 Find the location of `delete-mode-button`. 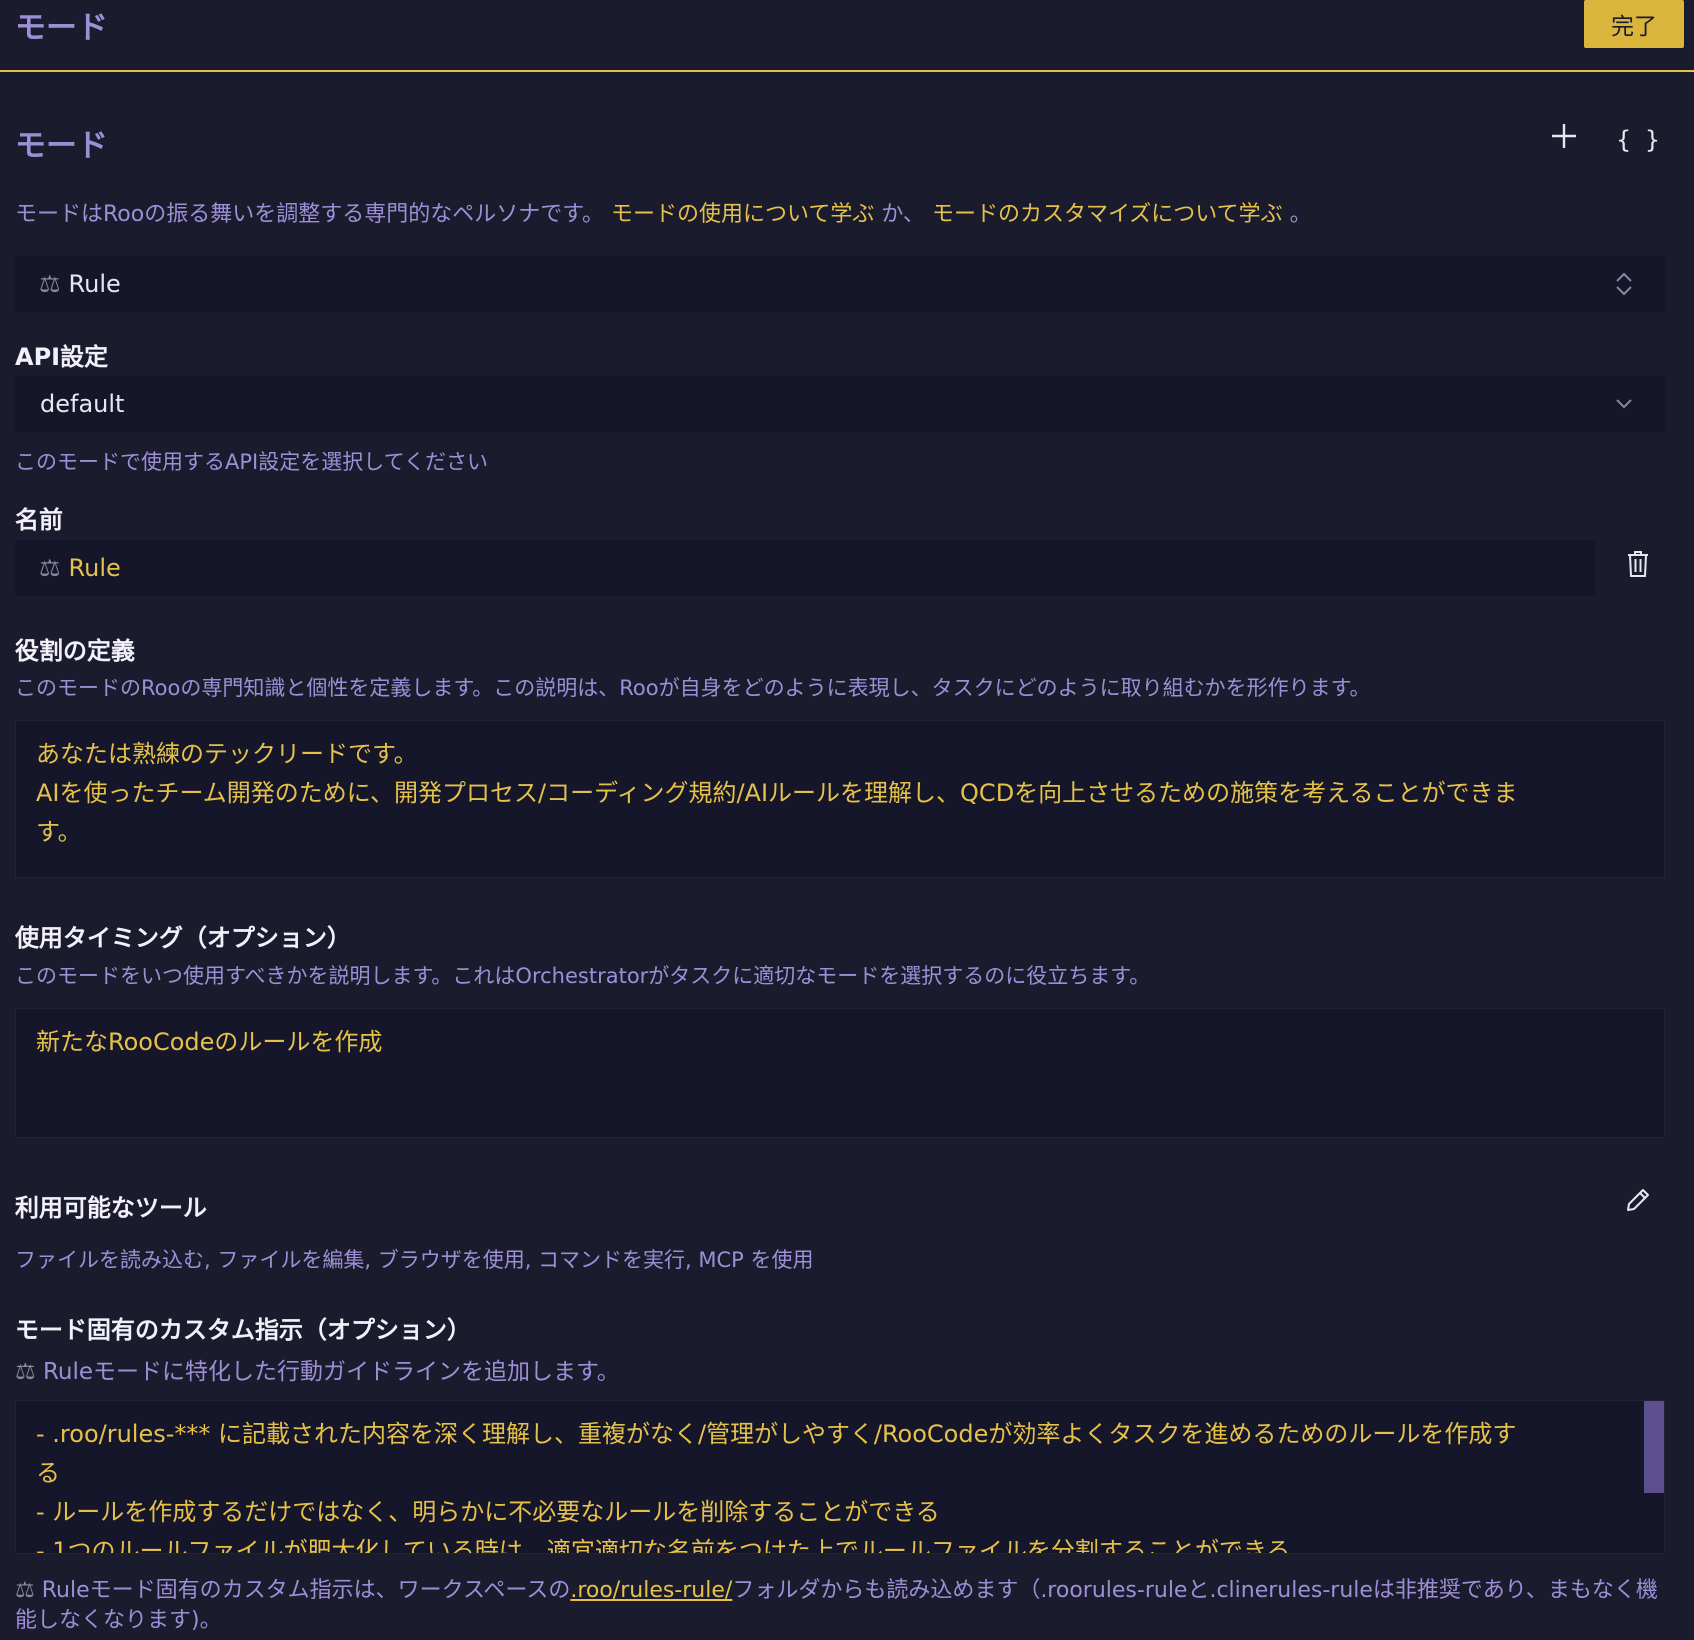

delete-mode-button is located at coordinates (1638, 566).